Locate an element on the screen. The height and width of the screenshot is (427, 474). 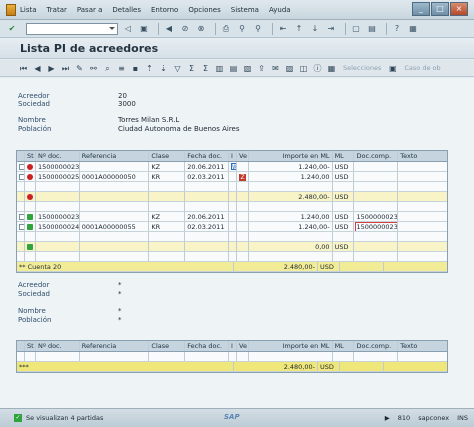
next-icon: ▶ is located at coordinates (51, 68).